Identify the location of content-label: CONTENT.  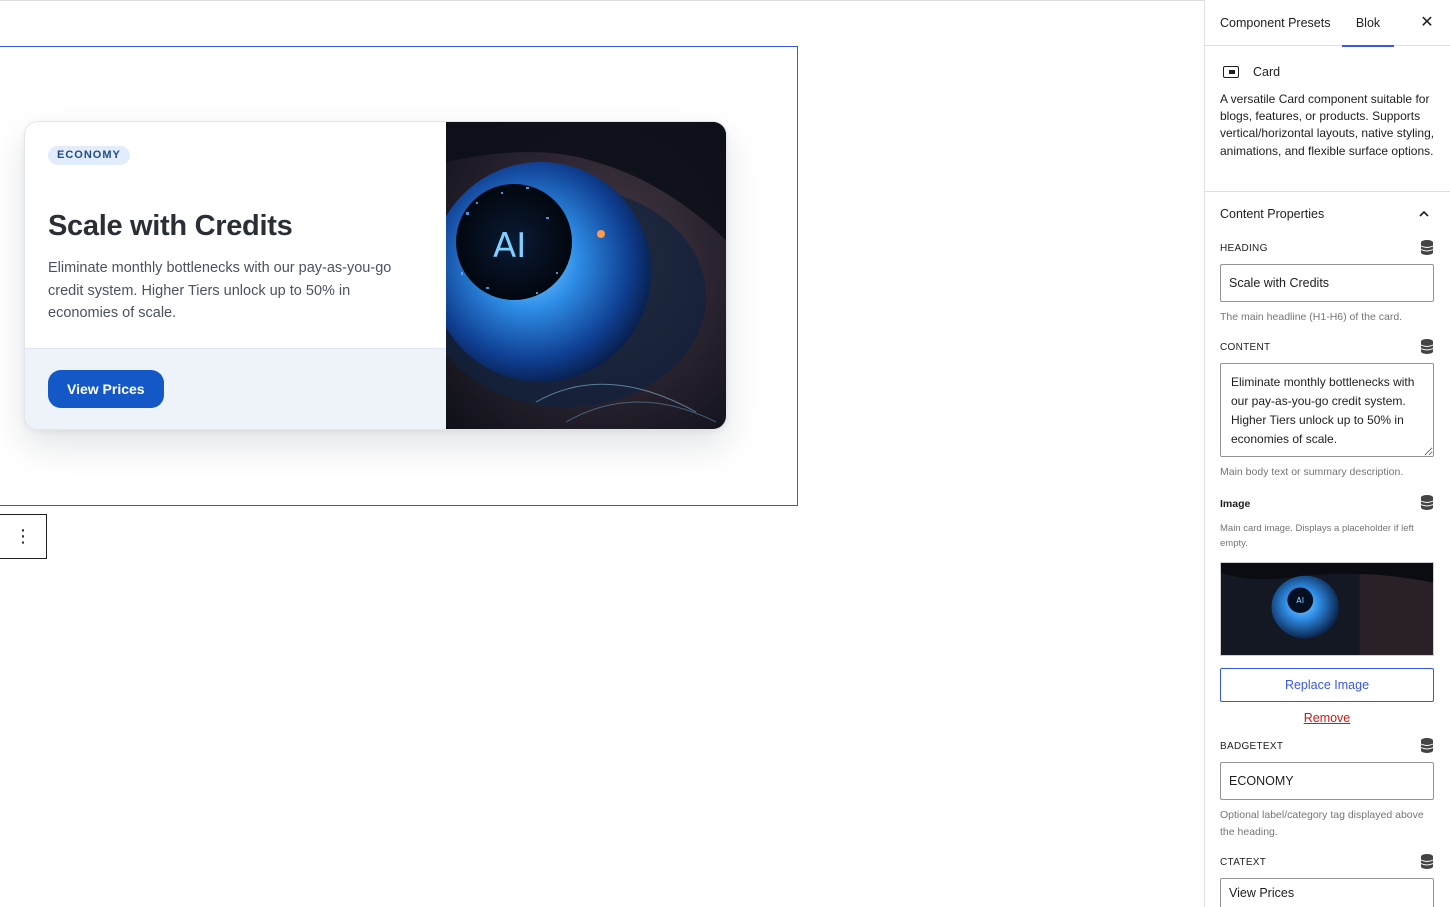
(1245, 347).